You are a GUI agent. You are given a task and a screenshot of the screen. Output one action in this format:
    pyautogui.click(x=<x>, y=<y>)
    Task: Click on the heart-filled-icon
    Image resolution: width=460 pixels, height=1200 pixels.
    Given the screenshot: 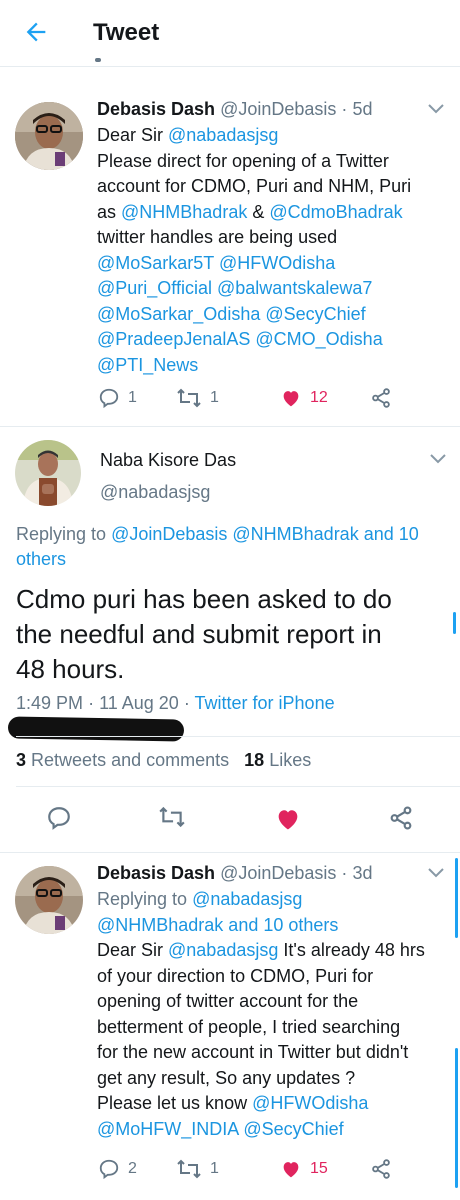 What is the action you would take?
    pyautogui.click(x=288, y=820)
    